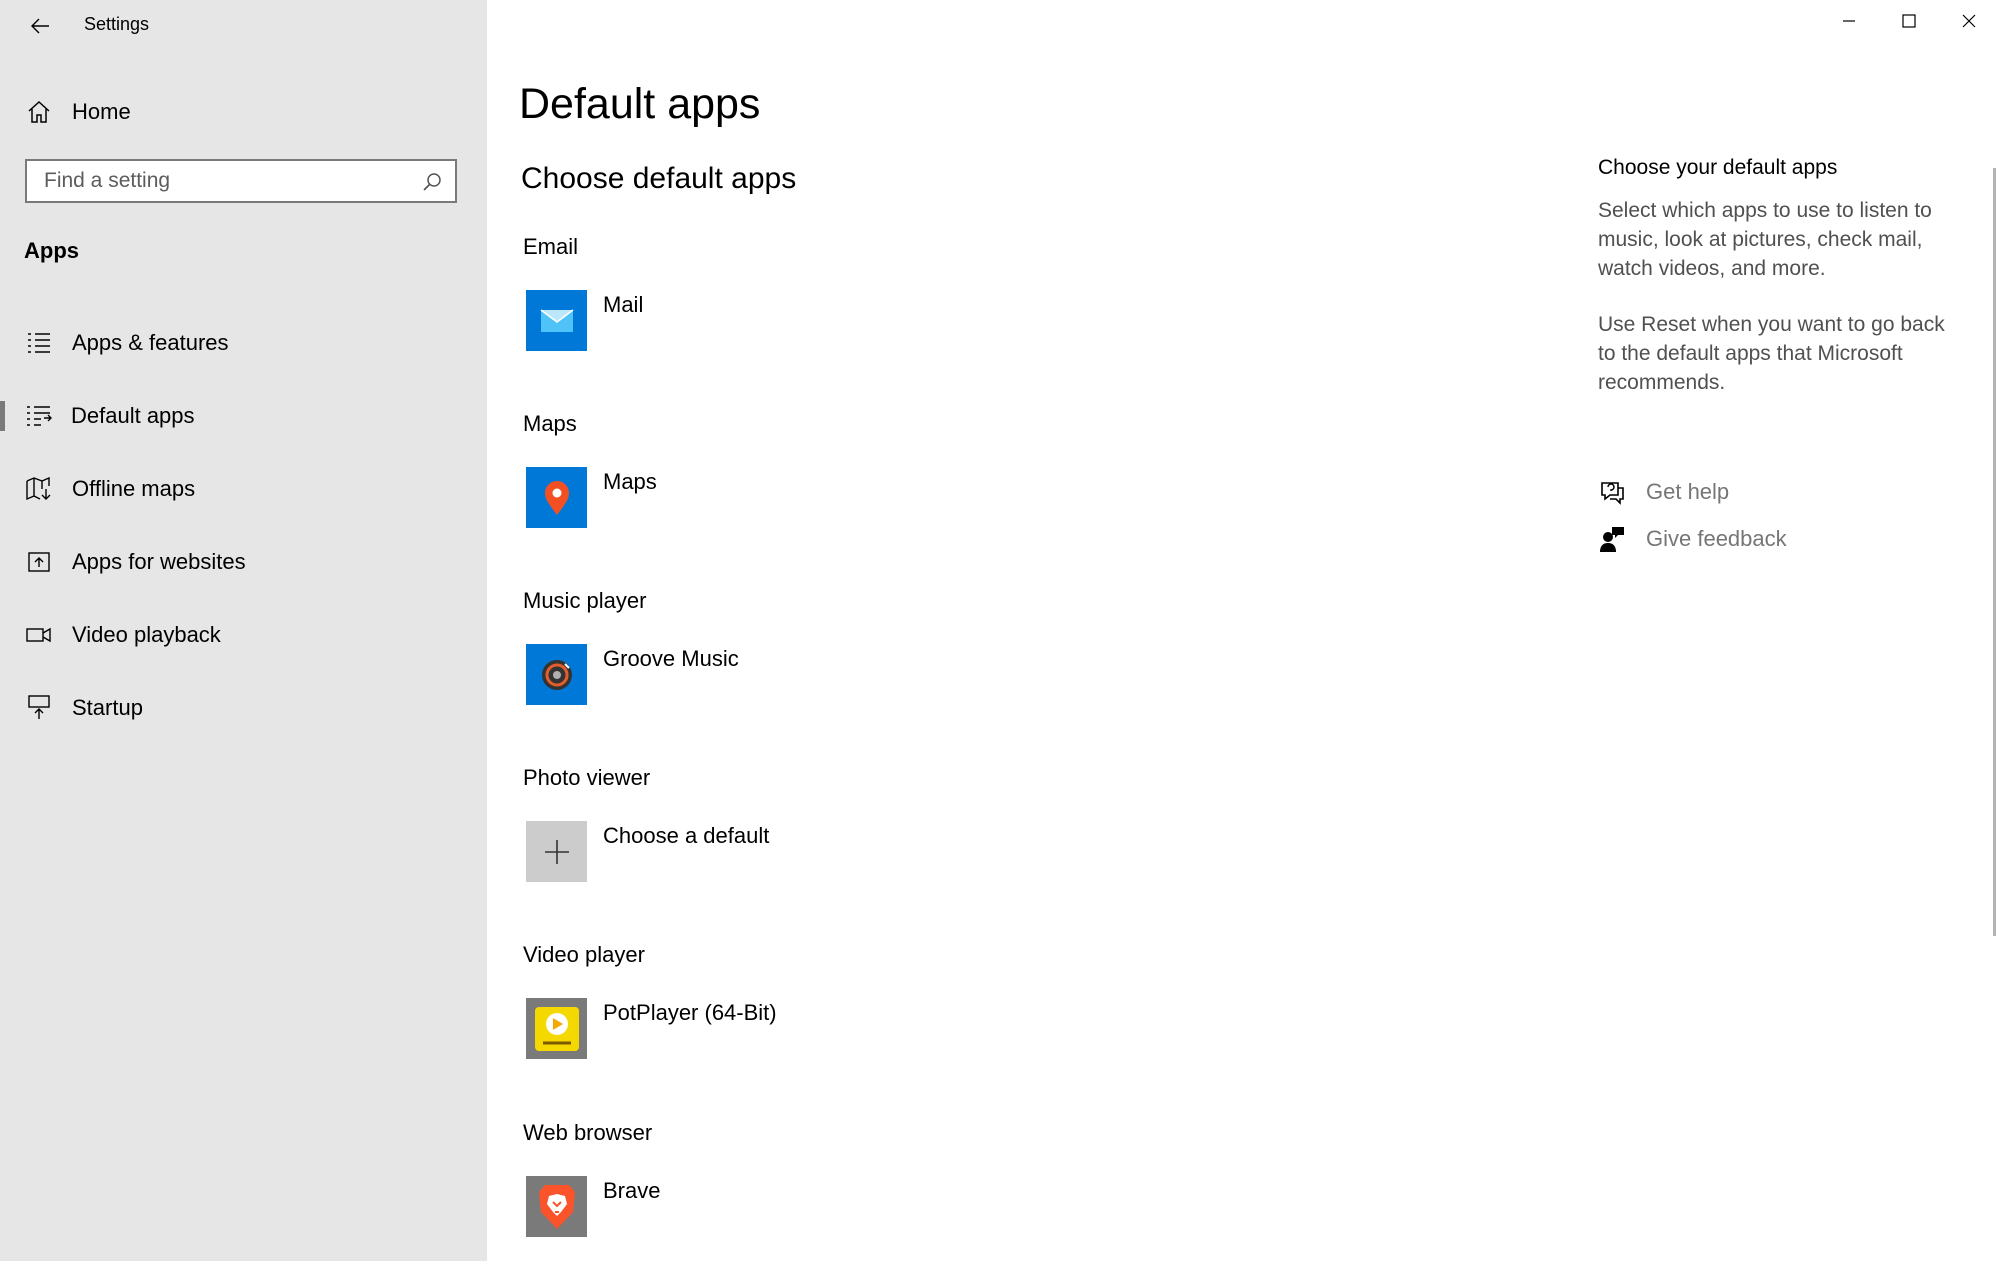  What do you see at coordinates (1994, 552) in the screenshot?
I see `scrollbar-thumb` at bounding box center [1994, 552].